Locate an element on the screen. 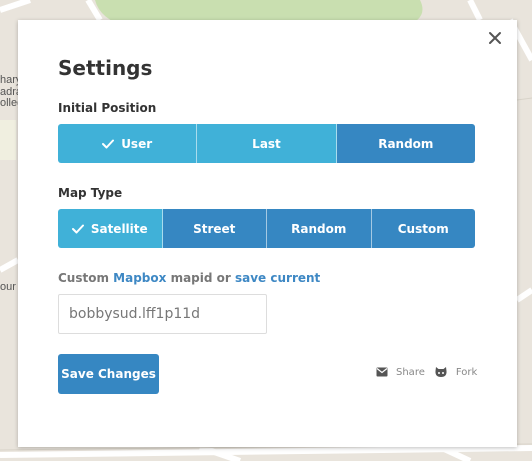  share-label: Share is located at coordinates (410, 372).